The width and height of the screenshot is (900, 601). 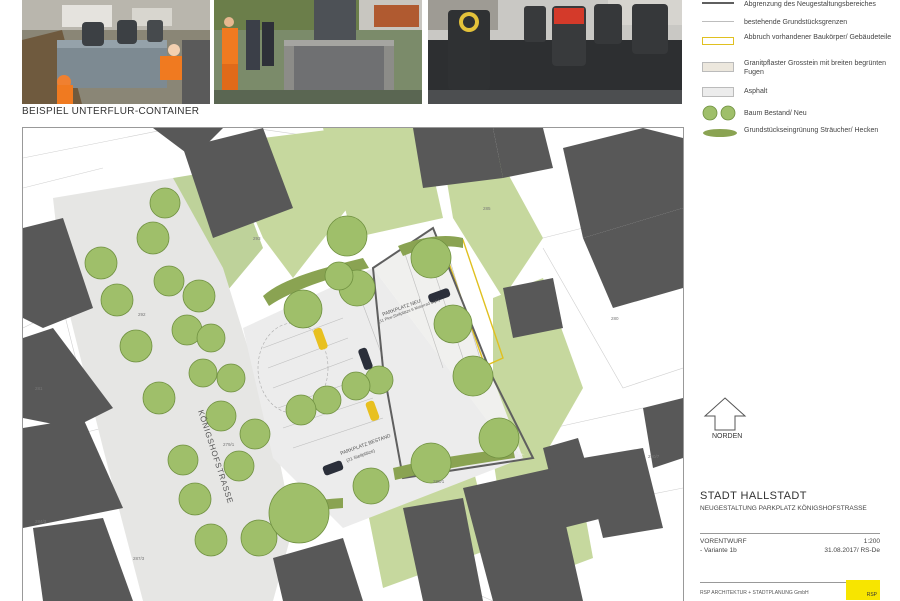 What do you see at coordinates (871, 541) in the screenshot?
I see `scale-label: 1:200` at bounding box center [871, 541].